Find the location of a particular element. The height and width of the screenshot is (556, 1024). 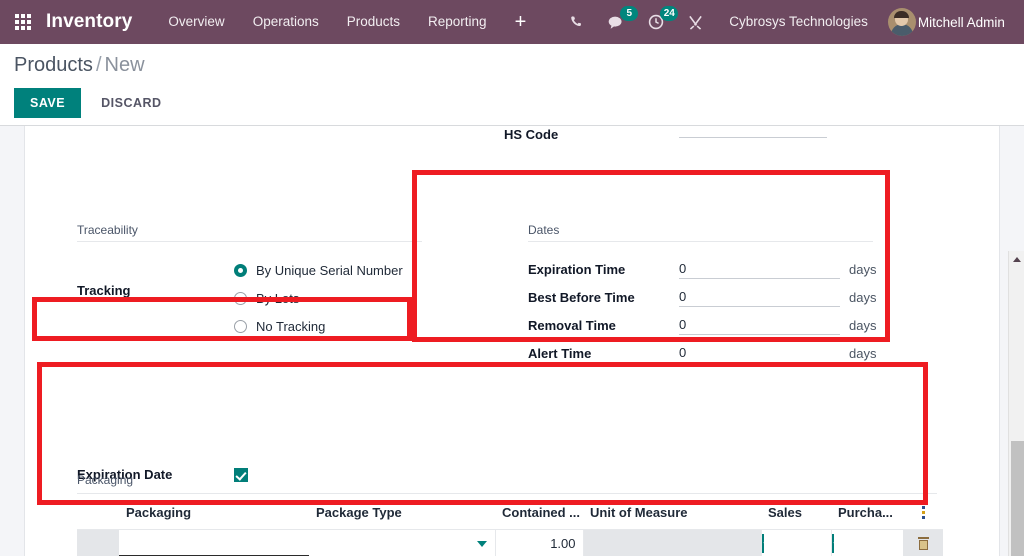

purchase-checkbox is located at coordinates (832, 543).